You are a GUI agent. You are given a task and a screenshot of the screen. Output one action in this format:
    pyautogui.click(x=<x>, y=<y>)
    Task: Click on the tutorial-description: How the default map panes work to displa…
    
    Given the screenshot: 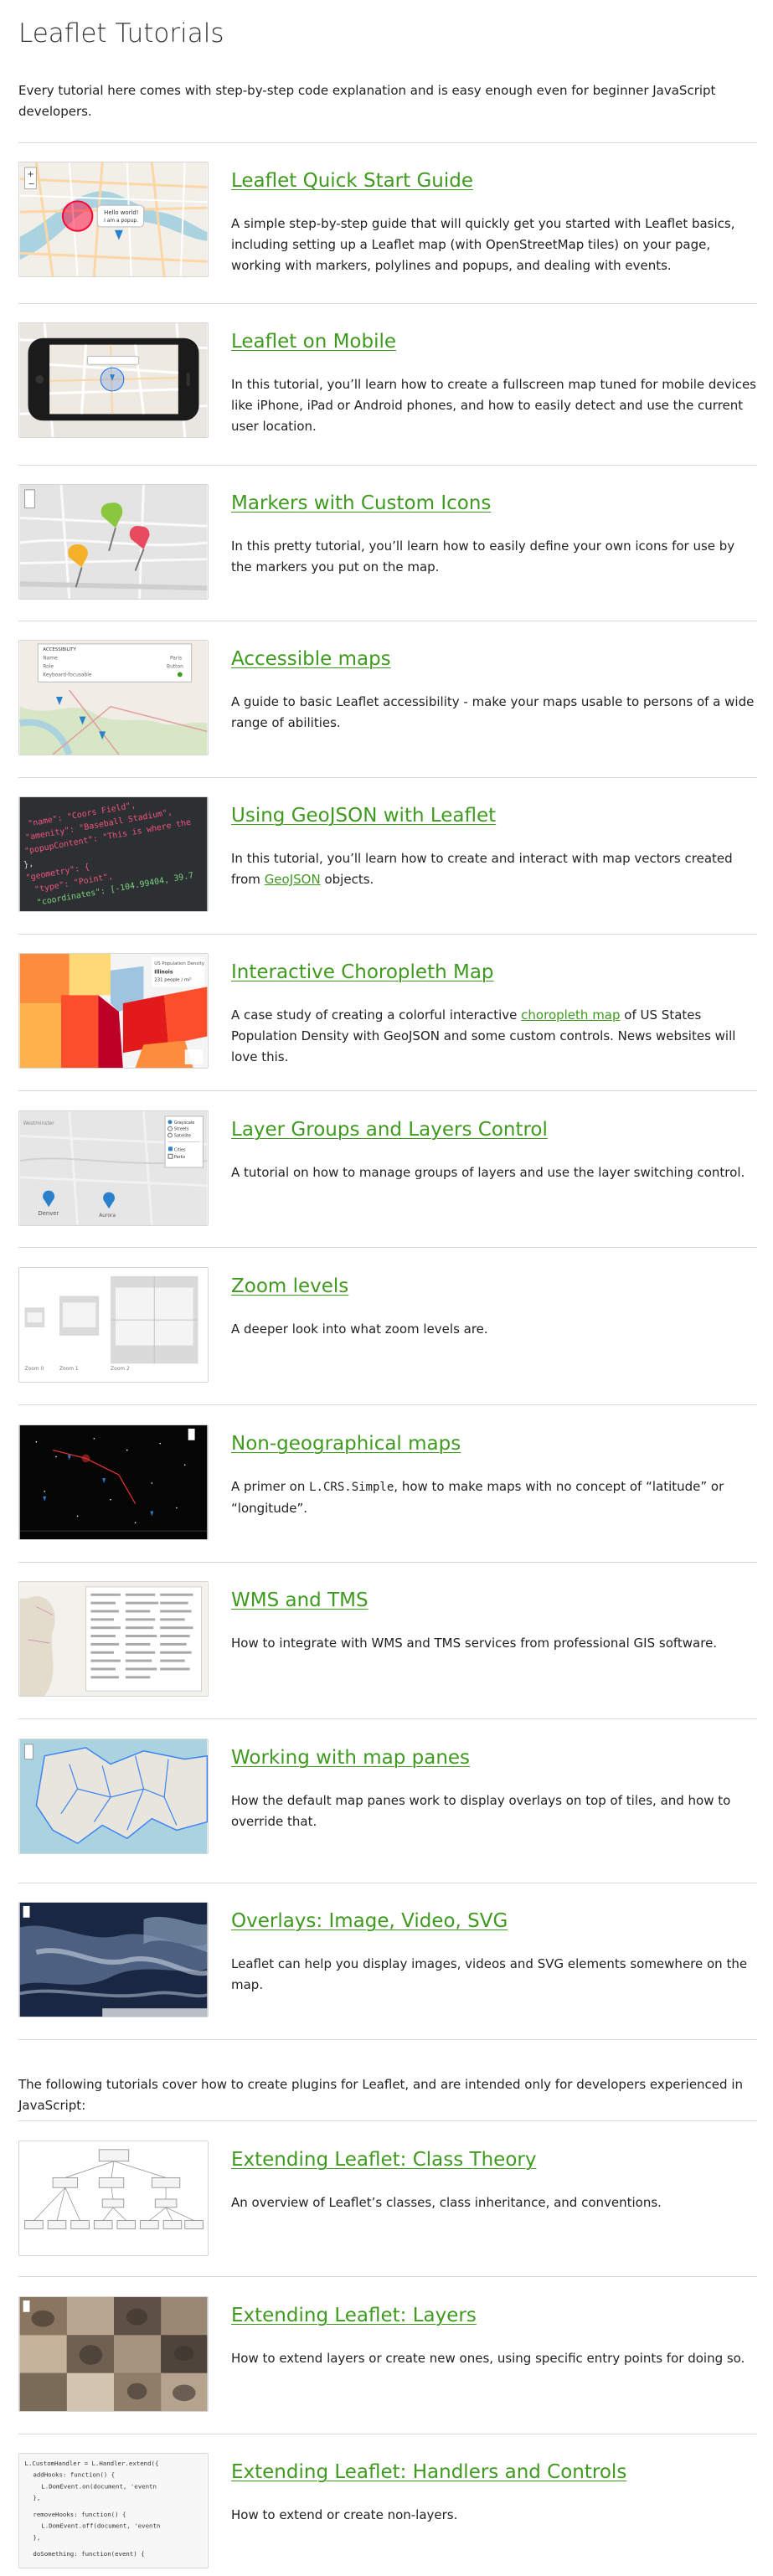 What is the action you would take?
    pyautogui.click(x=481, y=1811)
    